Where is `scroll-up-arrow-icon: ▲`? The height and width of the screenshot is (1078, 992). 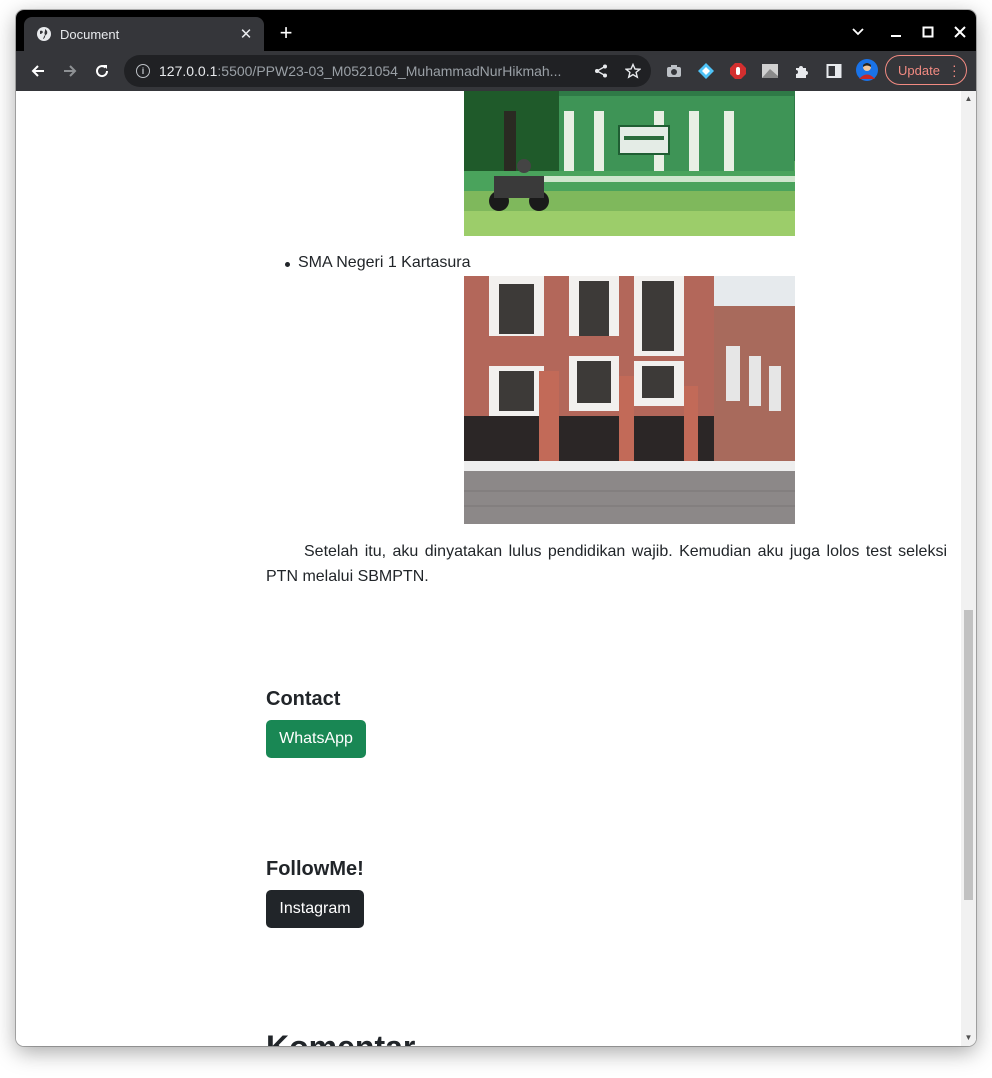
scroll-up-arrow-icon: ▲ is located at coordinates (968, 98).